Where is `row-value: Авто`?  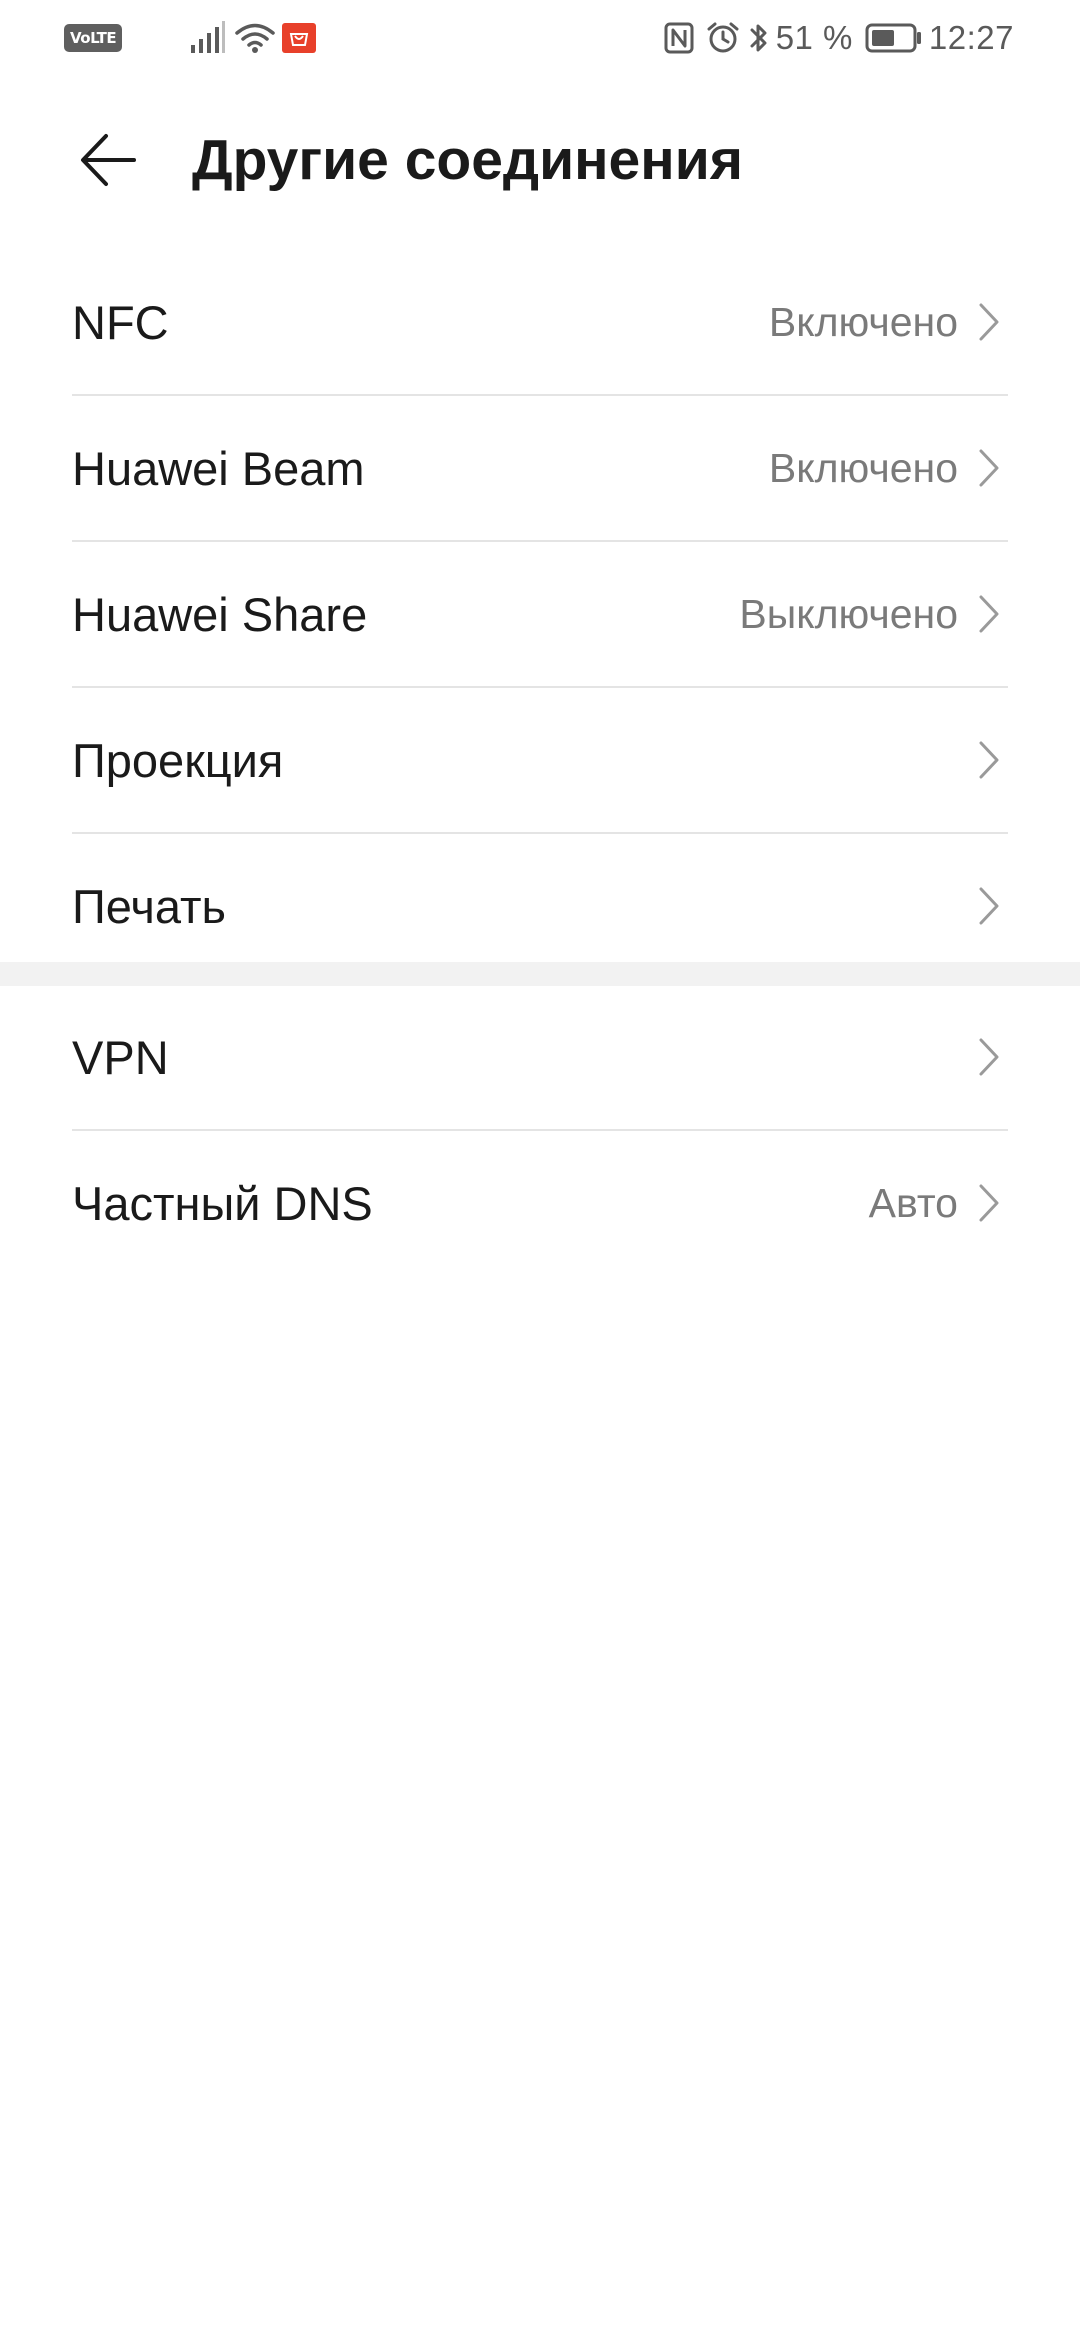
row-value: Авто is located at coordinates (913, 1202).